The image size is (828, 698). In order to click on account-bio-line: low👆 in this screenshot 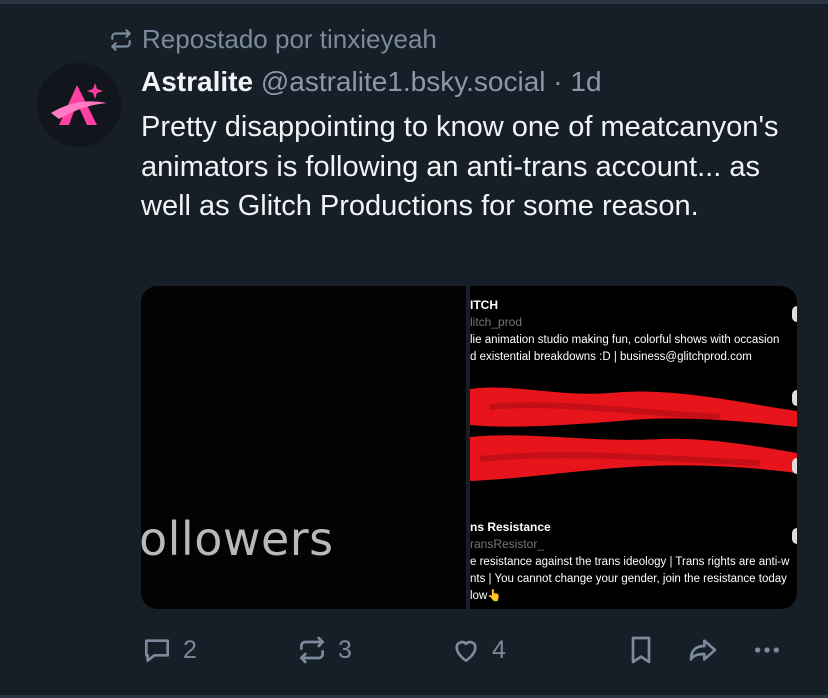, I will do `click(486, 596)`.